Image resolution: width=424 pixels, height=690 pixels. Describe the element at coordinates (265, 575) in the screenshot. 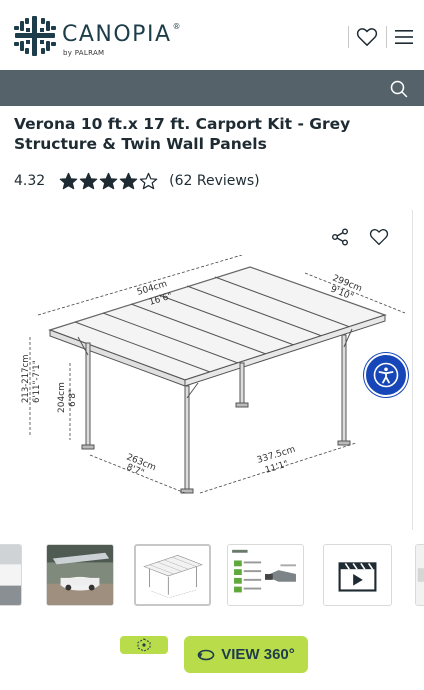

I see `thumbnail-features` at that location.